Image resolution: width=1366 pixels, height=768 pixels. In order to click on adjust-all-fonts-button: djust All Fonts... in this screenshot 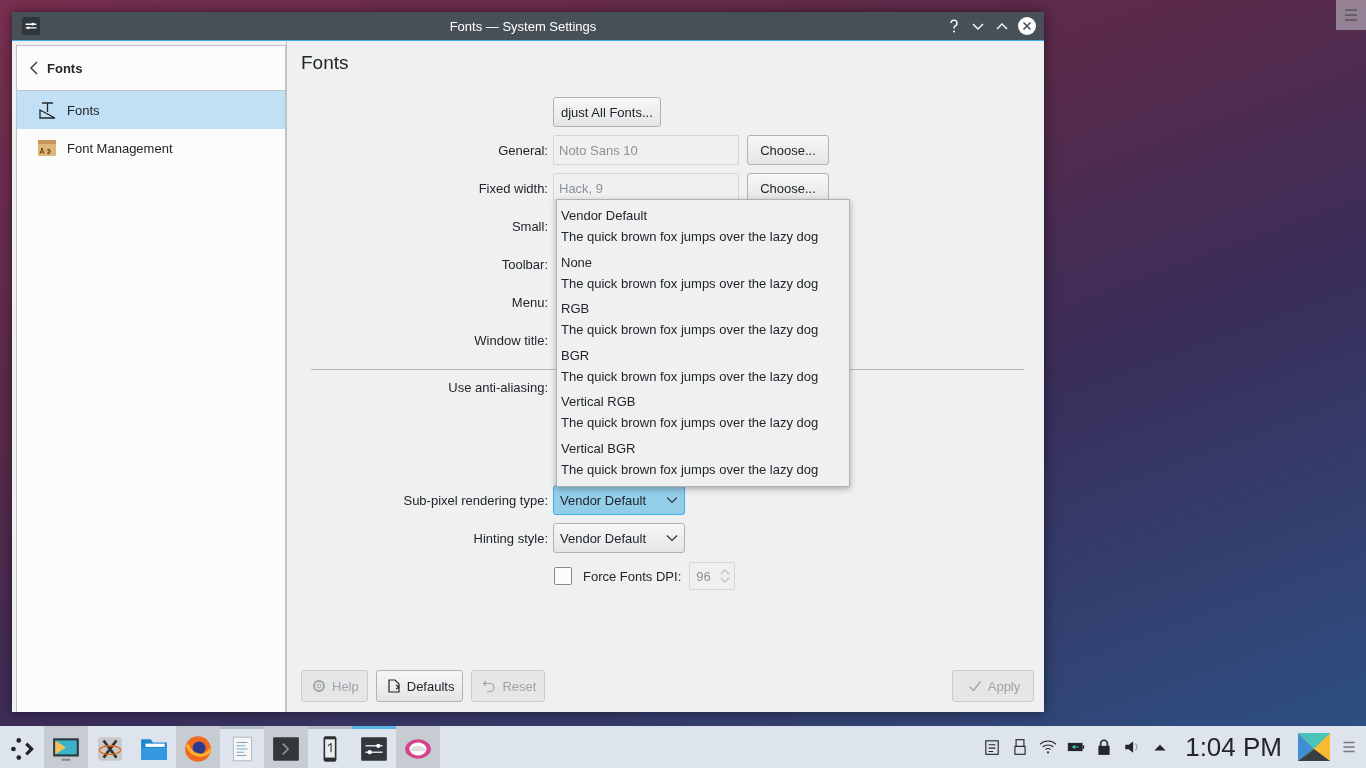, I will do `click(607, 112)`.